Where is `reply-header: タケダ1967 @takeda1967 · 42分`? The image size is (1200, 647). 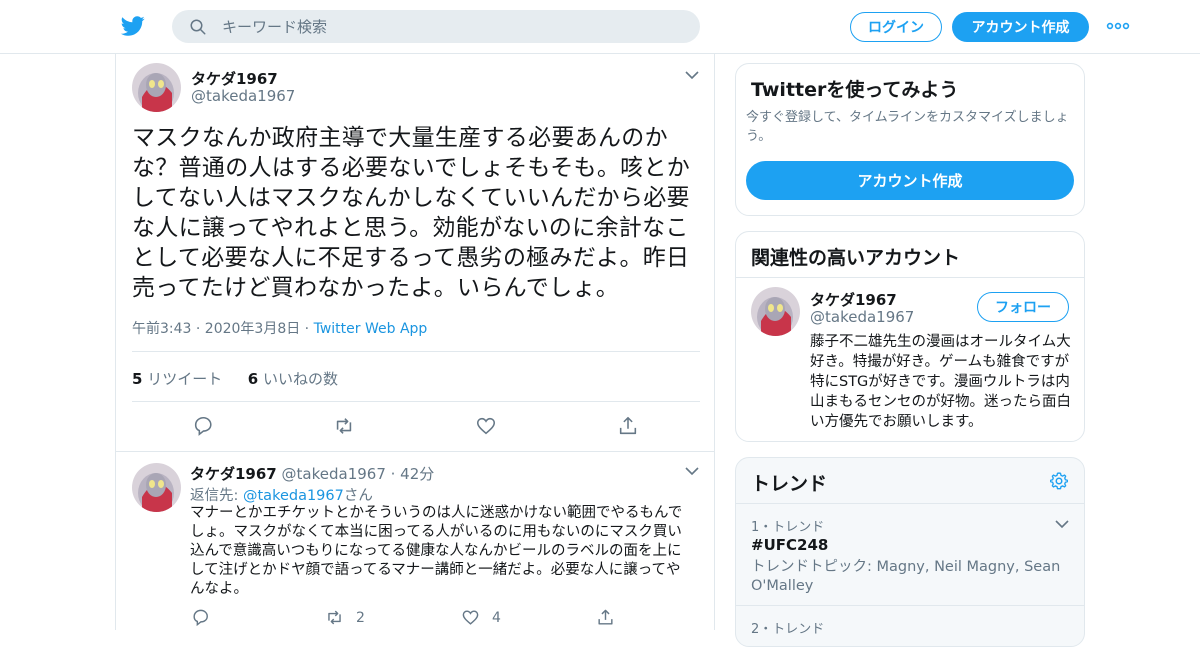 reply-header: タケダ1967 @takeda1967 · 42分 is located at coordinates (312, 473).